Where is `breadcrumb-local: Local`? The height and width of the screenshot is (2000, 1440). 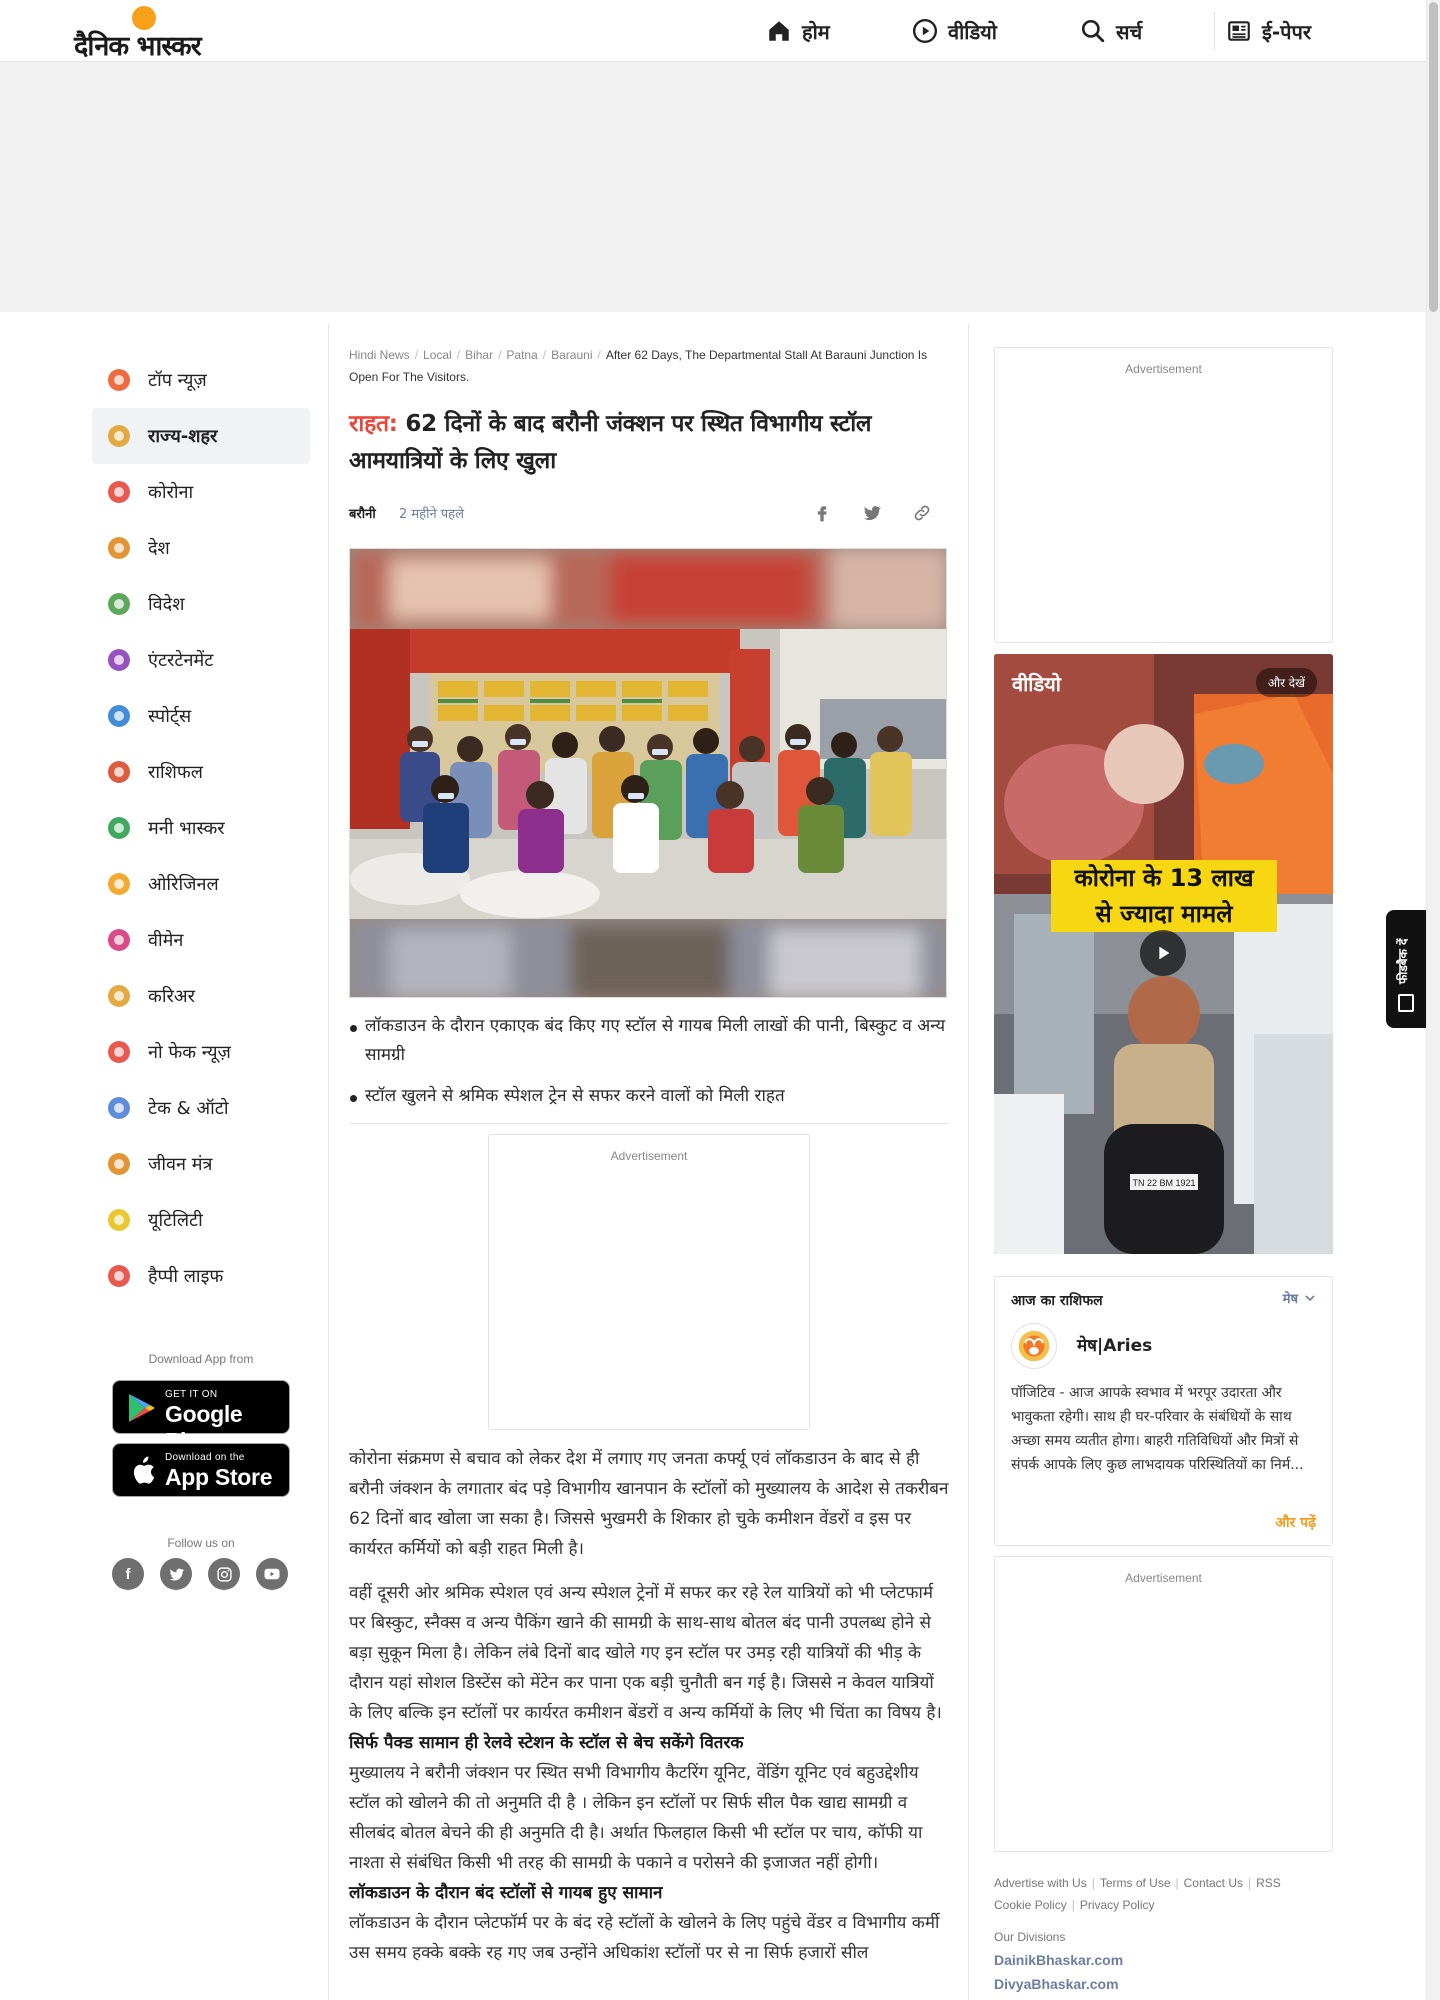 breadcrumb-local: Local is located at coordinates (437, 355).